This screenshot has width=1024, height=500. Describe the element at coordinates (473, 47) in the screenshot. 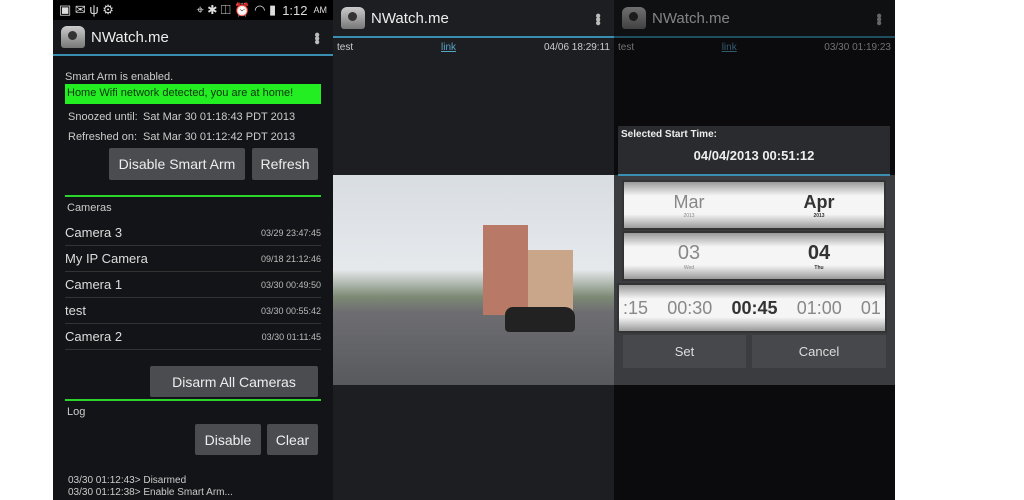

I see `camera-info-row: test link 04/06 18:29:11` at that location.